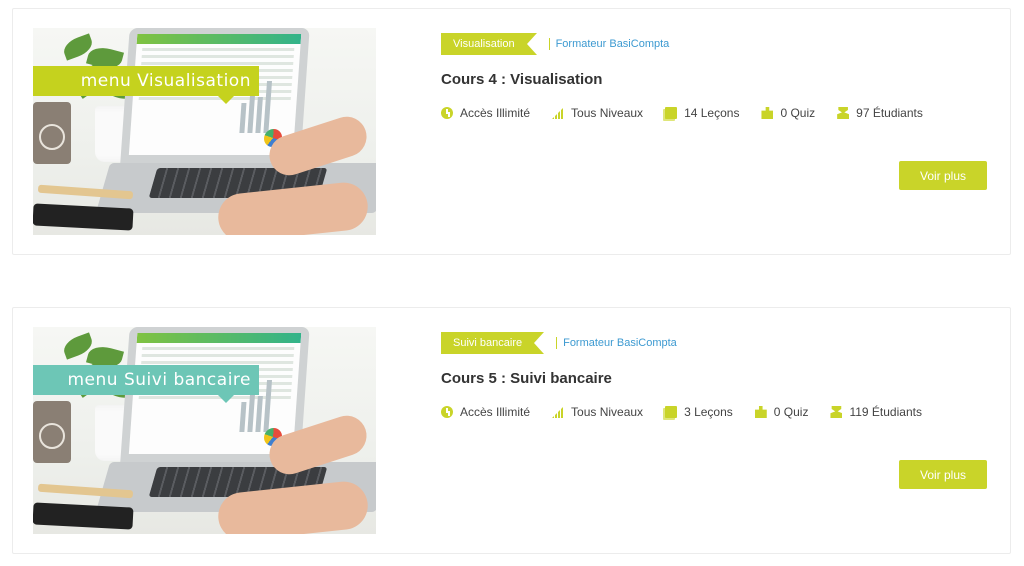 This screenshot has height=566, width=1024. What do you see at coordinates (526, 378) in the screenshot?
I see `course-title: Cours 5 : Suivi bancaire` at bounding box center [526, 378].